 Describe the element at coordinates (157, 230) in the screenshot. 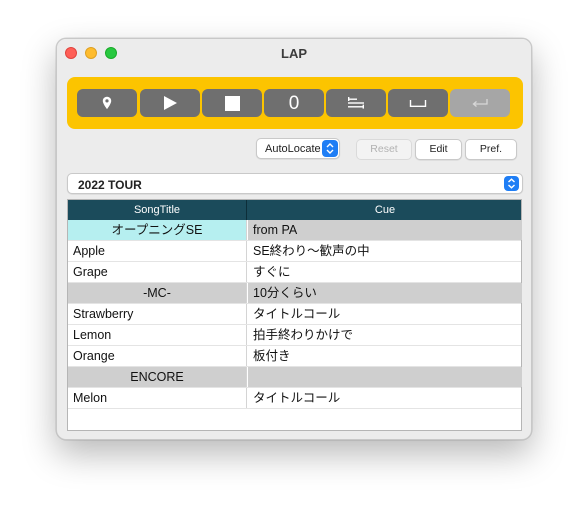

I see `song-title-cell: オープニングSE` at that location.